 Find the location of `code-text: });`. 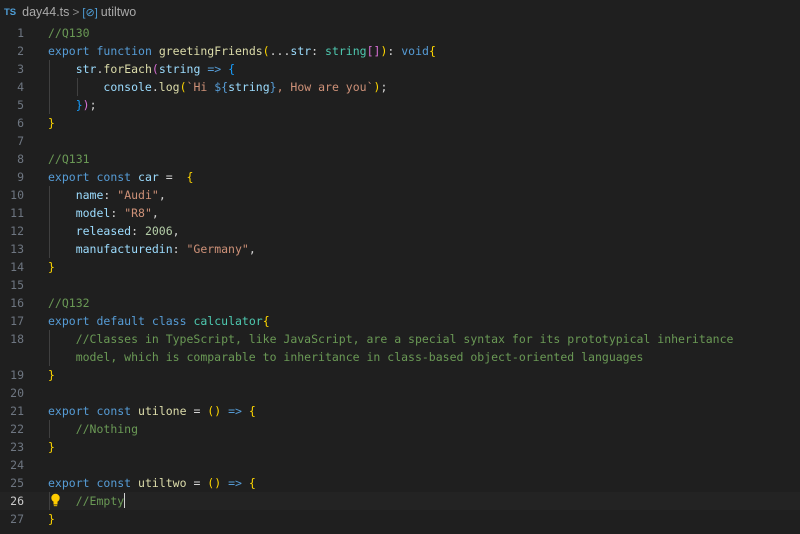

code-text: }); is located at coordinates (72, 105).